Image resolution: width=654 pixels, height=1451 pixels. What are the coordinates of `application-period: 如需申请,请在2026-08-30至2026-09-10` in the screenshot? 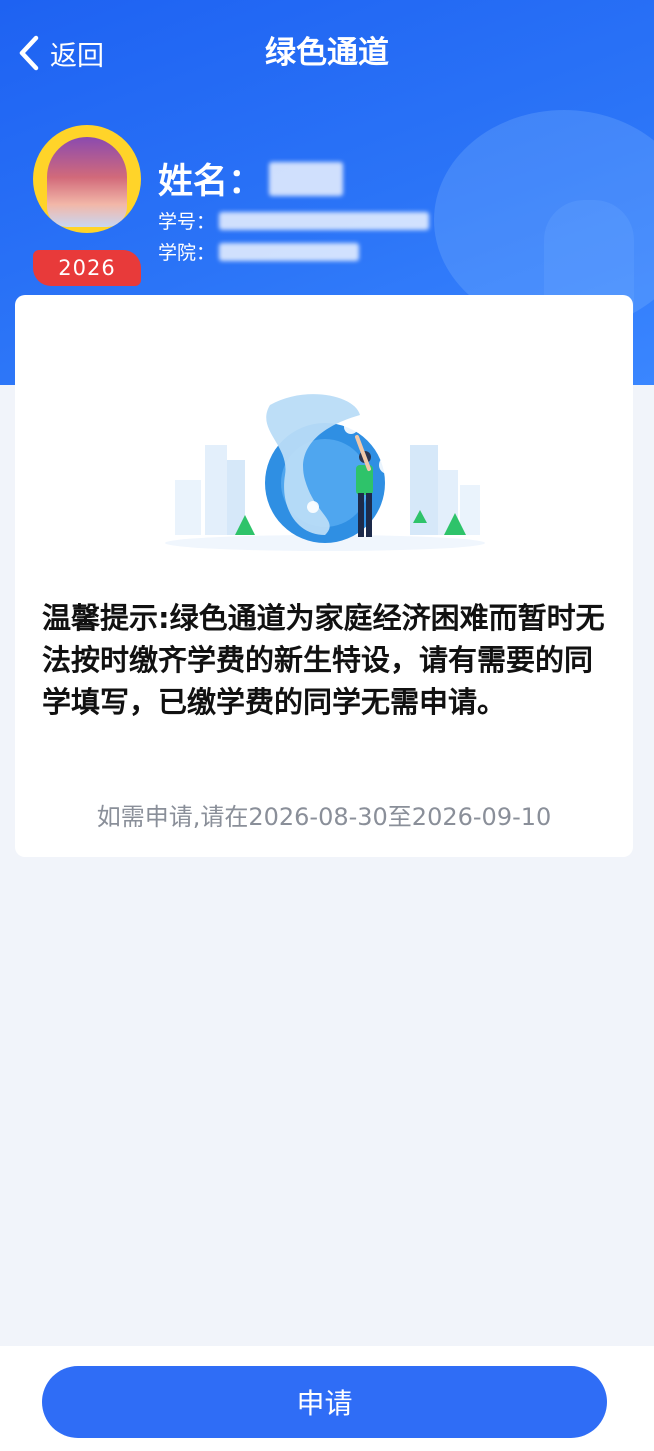 It's located at (324, 817).